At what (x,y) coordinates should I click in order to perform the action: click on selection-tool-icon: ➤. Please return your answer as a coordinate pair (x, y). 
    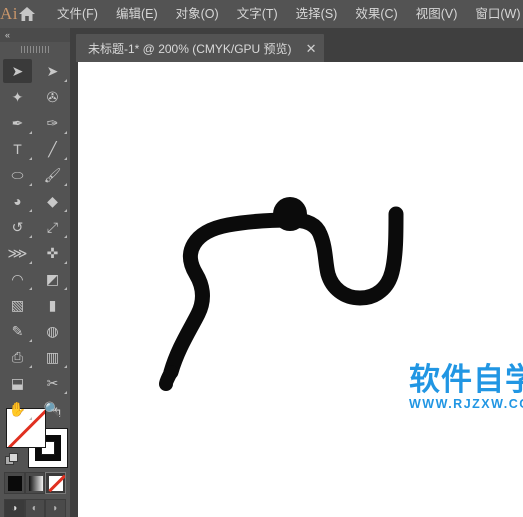
    Looking at the image, I should click on (17, 71).